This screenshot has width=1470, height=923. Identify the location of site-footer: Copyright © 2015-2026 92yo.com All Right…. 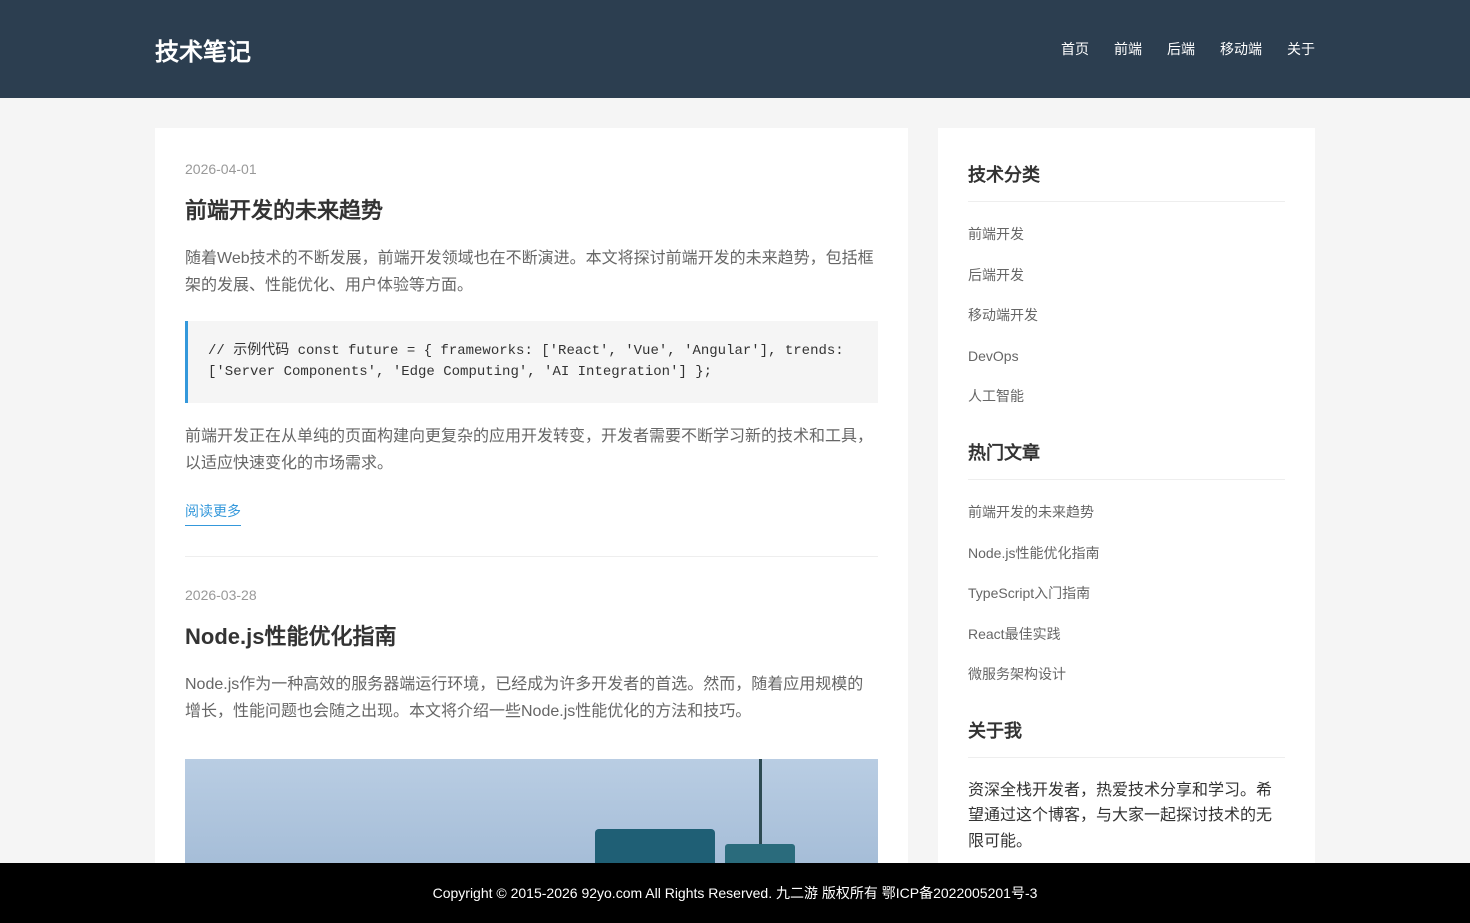
(735, 893).